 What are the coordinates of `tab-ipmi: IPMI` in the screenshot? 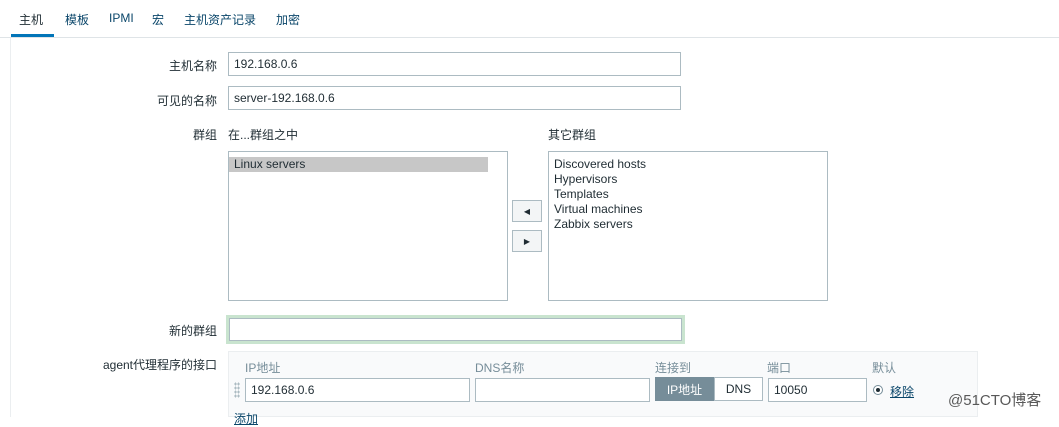 It's located at (121, 18).